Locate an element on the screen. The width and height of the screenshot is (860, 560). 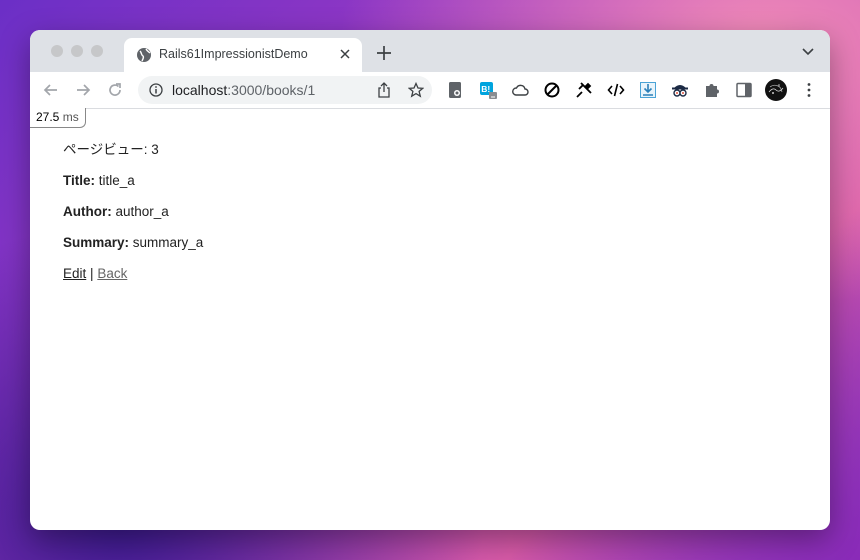
pin-icon is located at coordinates (584, 90).